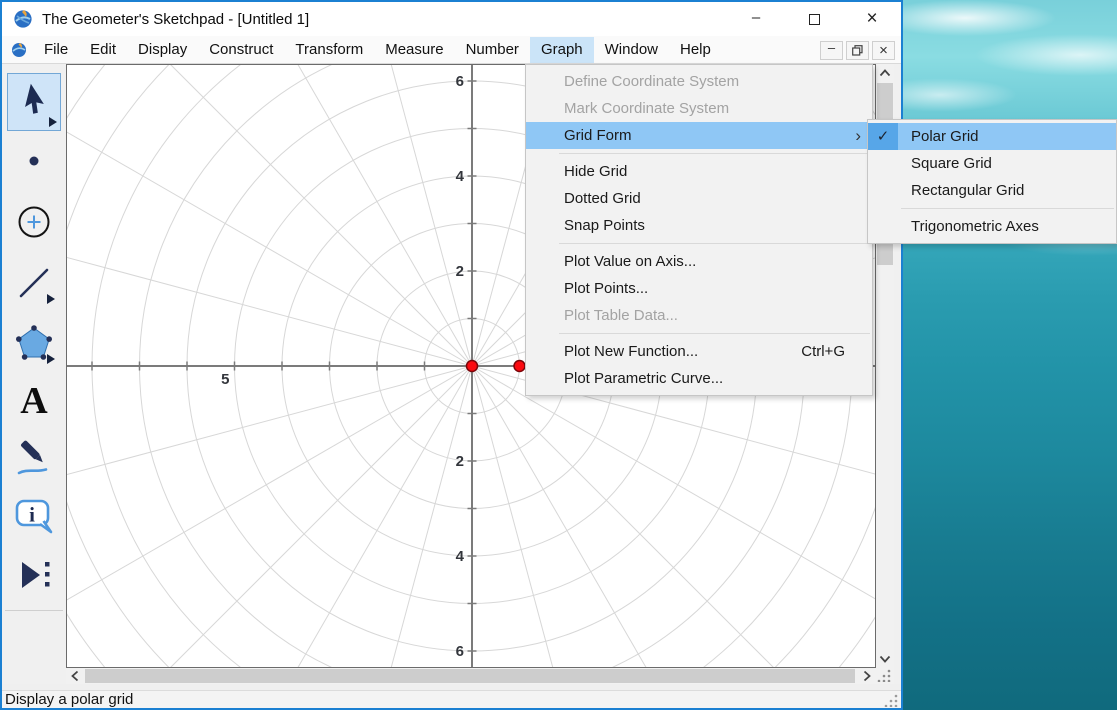 The height and width of the screenshot is (710, 1117). What do you see at coordinates (823, 351) in the screenshot?
I see `shortcut-label: Ctrl+G` at bounding box center [823, 351].